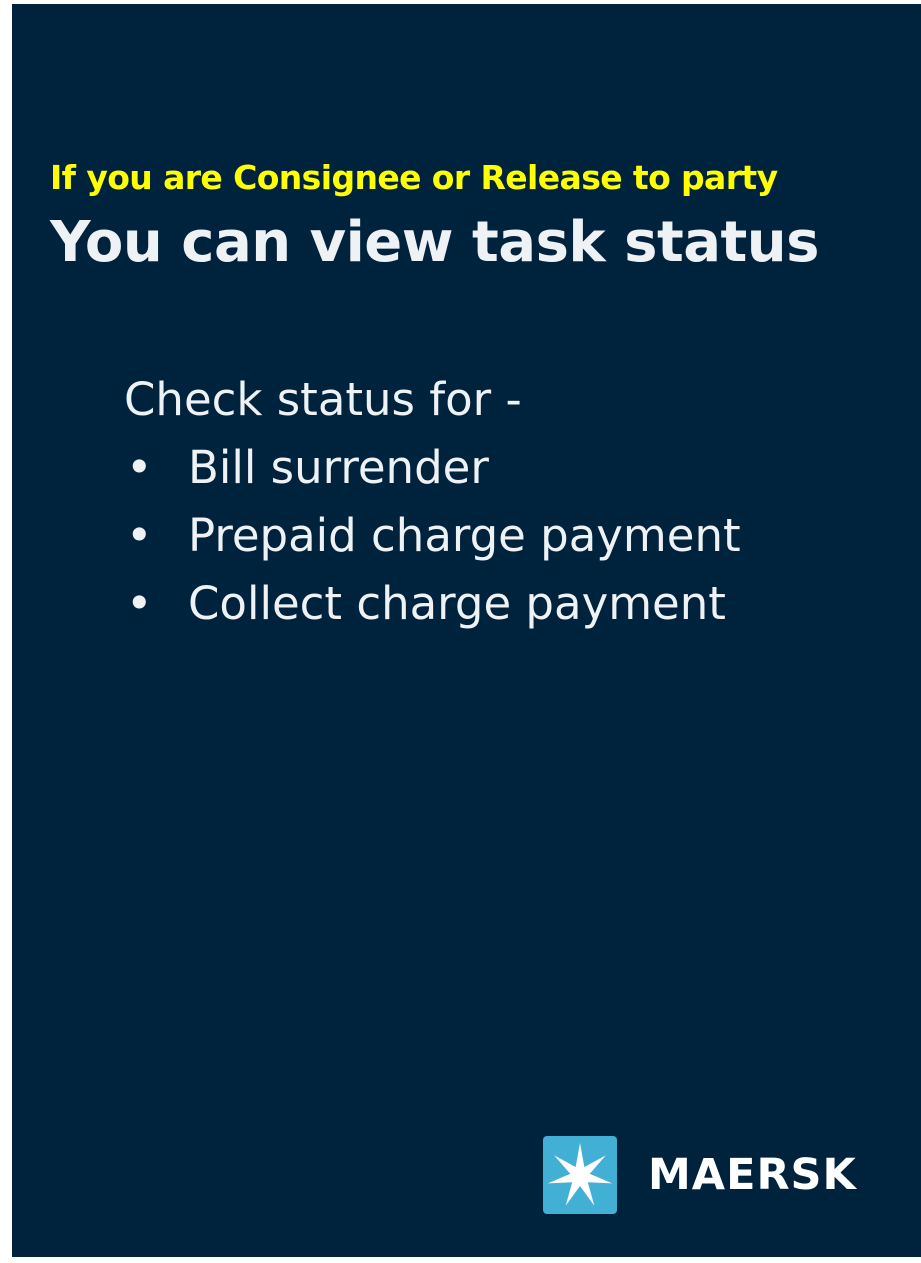 This screenshot has height=1263, width=921. I want to click on slide-subtitle: If you are Consignee or Release to party, so click(414, 177).